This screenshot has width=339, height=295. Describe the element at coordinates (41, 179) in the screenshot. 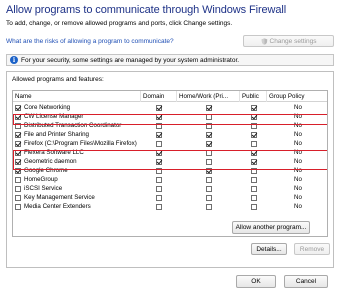

I see `program-name: HomeGroup` at that location.